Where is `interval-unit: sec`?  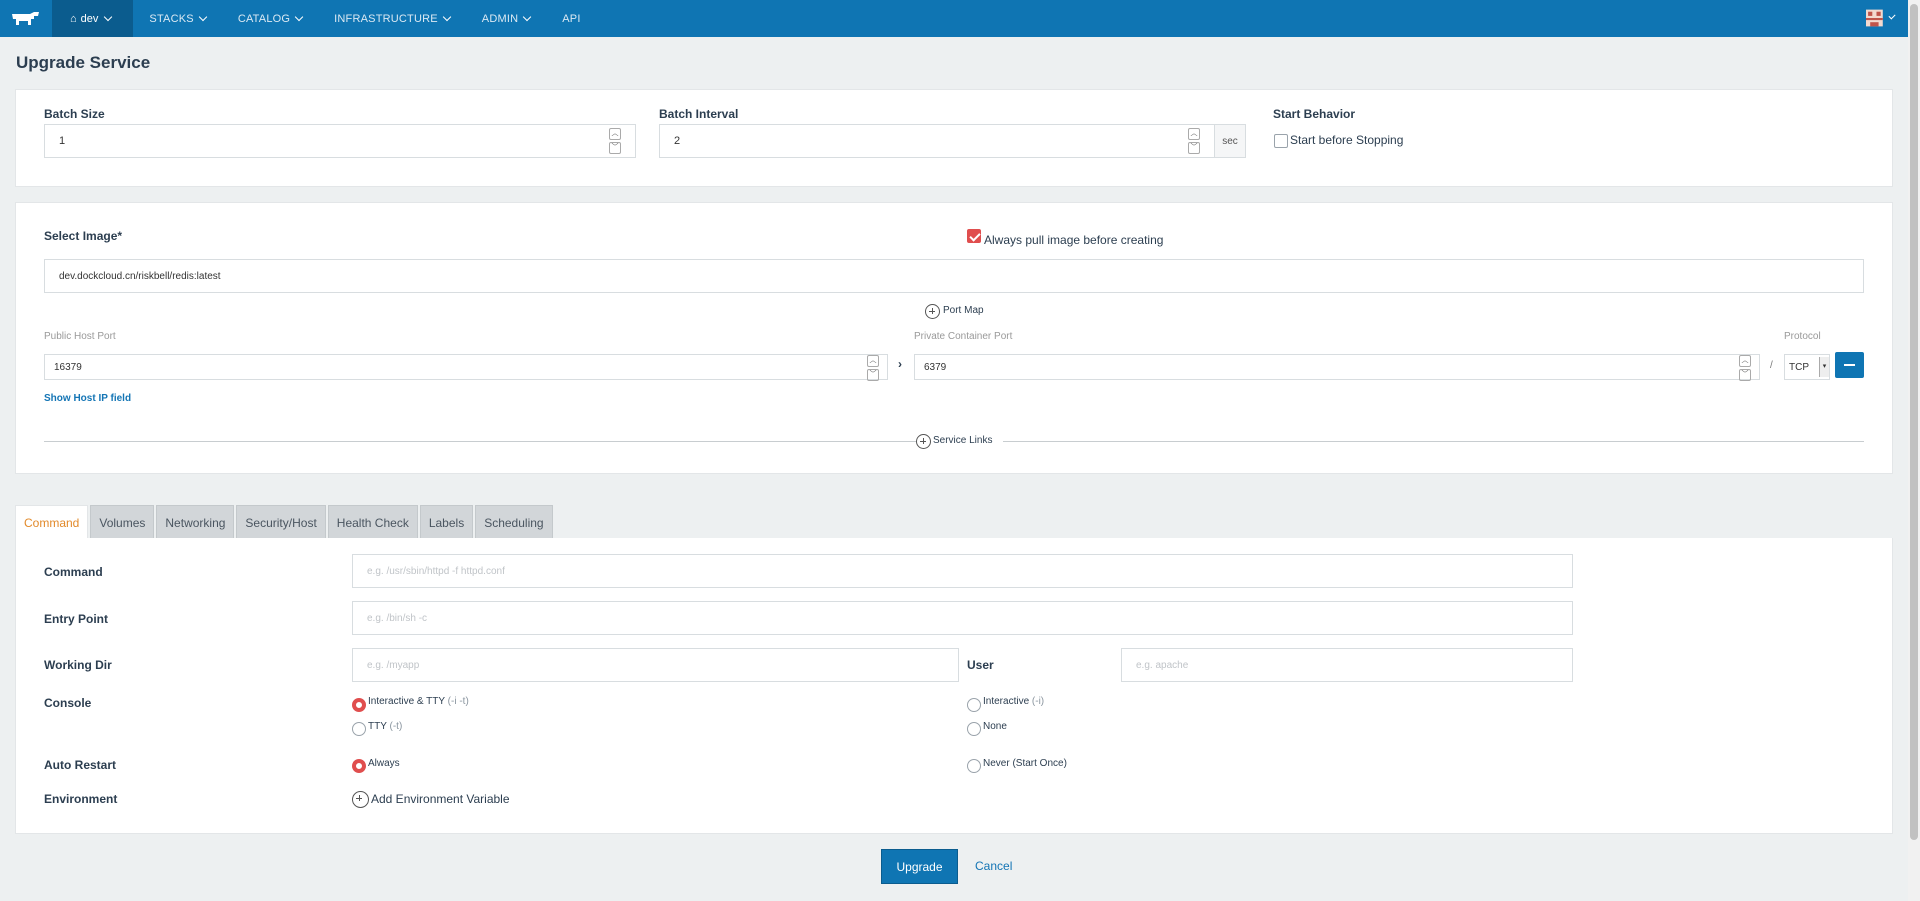 interval-unit: sec is located at coordinates (1230, 141).